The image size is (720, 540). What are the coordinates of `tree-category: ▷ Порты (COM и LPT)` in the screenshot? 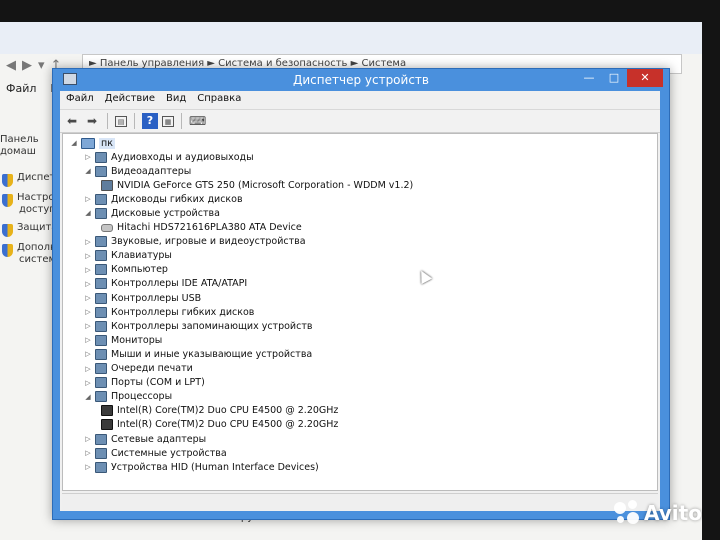 It's located at (144, 383).